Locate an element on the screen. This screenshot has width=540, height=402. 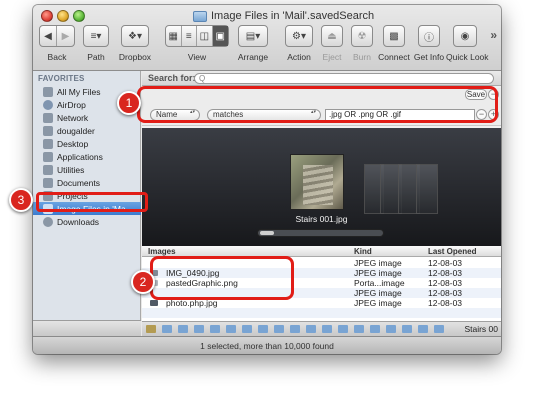
home-icon is located at coordinates (48, 130).